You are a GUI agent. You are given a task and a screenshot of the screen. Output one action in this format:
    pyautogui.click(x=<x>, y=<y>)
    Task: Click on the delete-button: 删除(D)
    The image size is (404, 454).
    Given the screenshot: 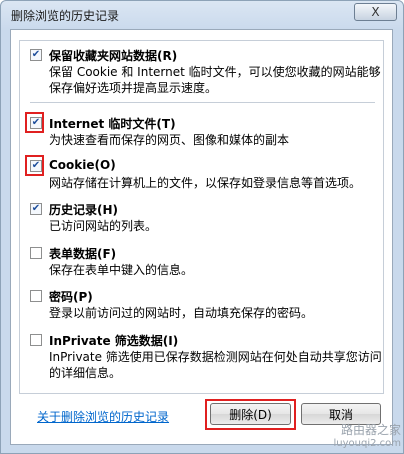 What is the action you would take?
    pyautogui.click(x=250, y=414)
    